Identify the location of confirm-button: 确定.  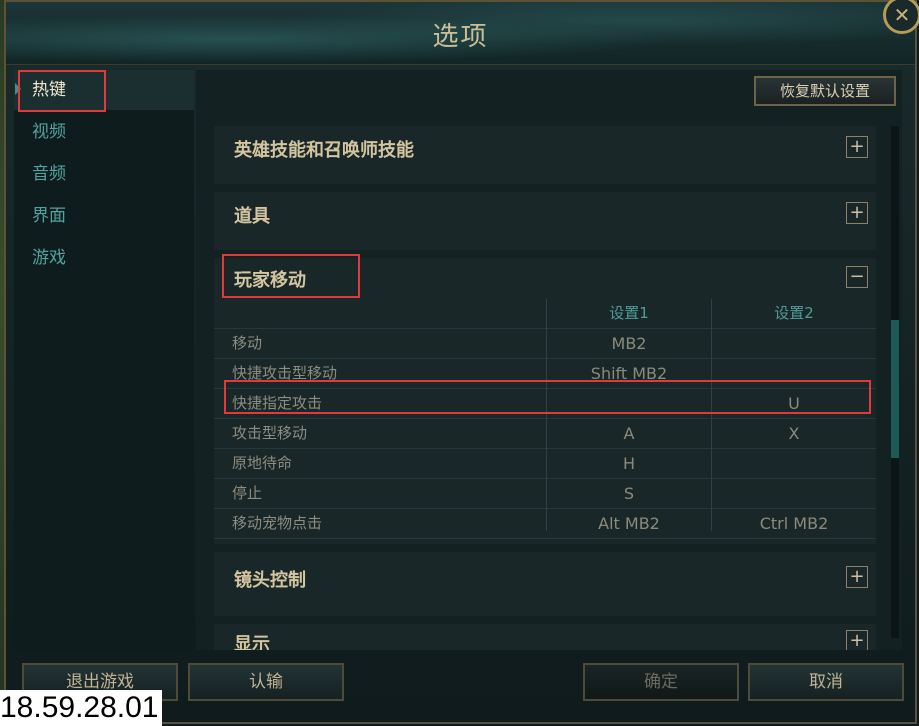
(661, 682).